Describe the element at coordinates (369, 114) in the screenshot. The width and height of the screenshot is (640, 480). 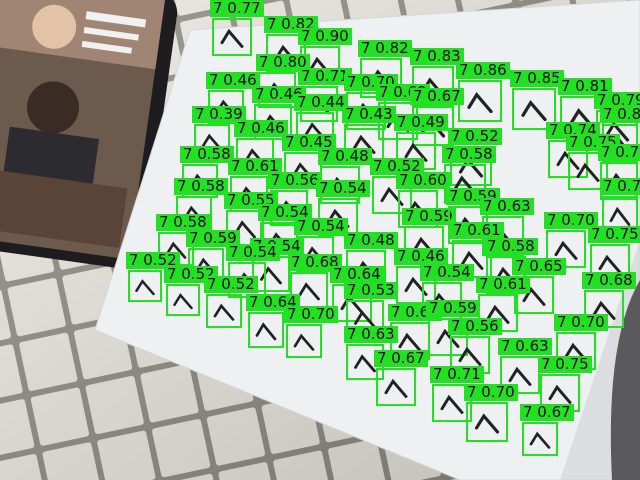
I see `detection-label: 7 0.43` at that location.